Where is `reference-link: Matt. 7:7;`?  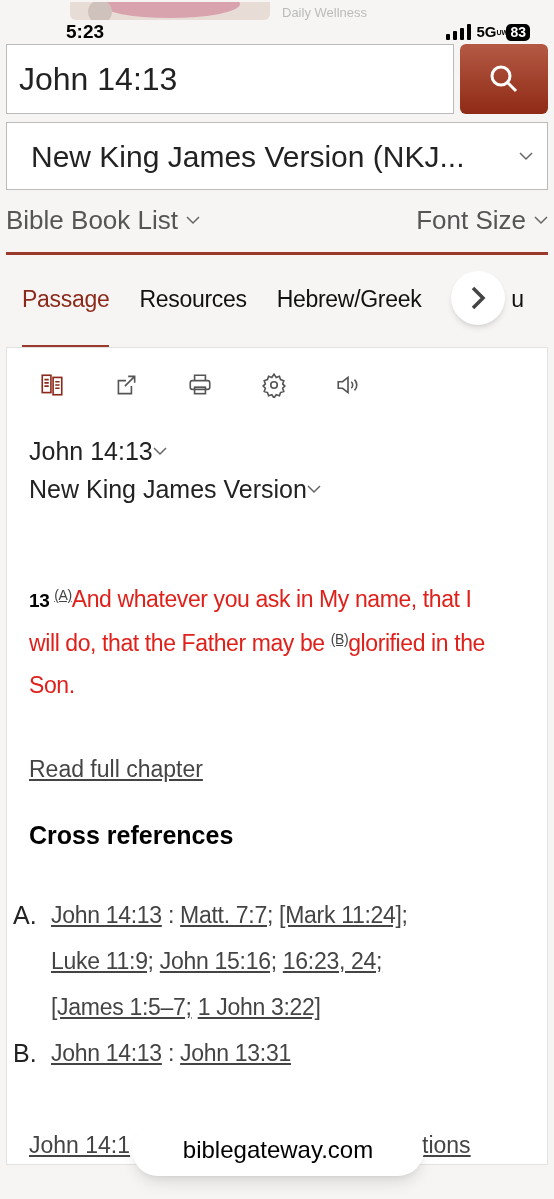 reference-link: Matt. 7:7; is located at coordinates (226, 915).